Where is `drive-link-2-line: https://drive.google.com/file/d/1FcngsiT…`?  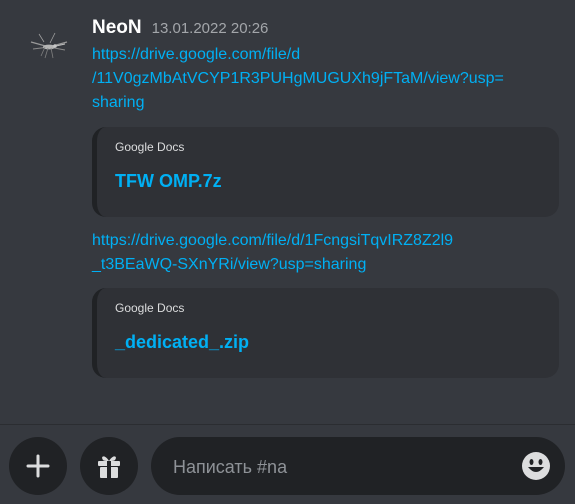 drive-link-2-line: https://drive.google.com/file/d/1FcngsiT… is located at coordinates (273, 240).